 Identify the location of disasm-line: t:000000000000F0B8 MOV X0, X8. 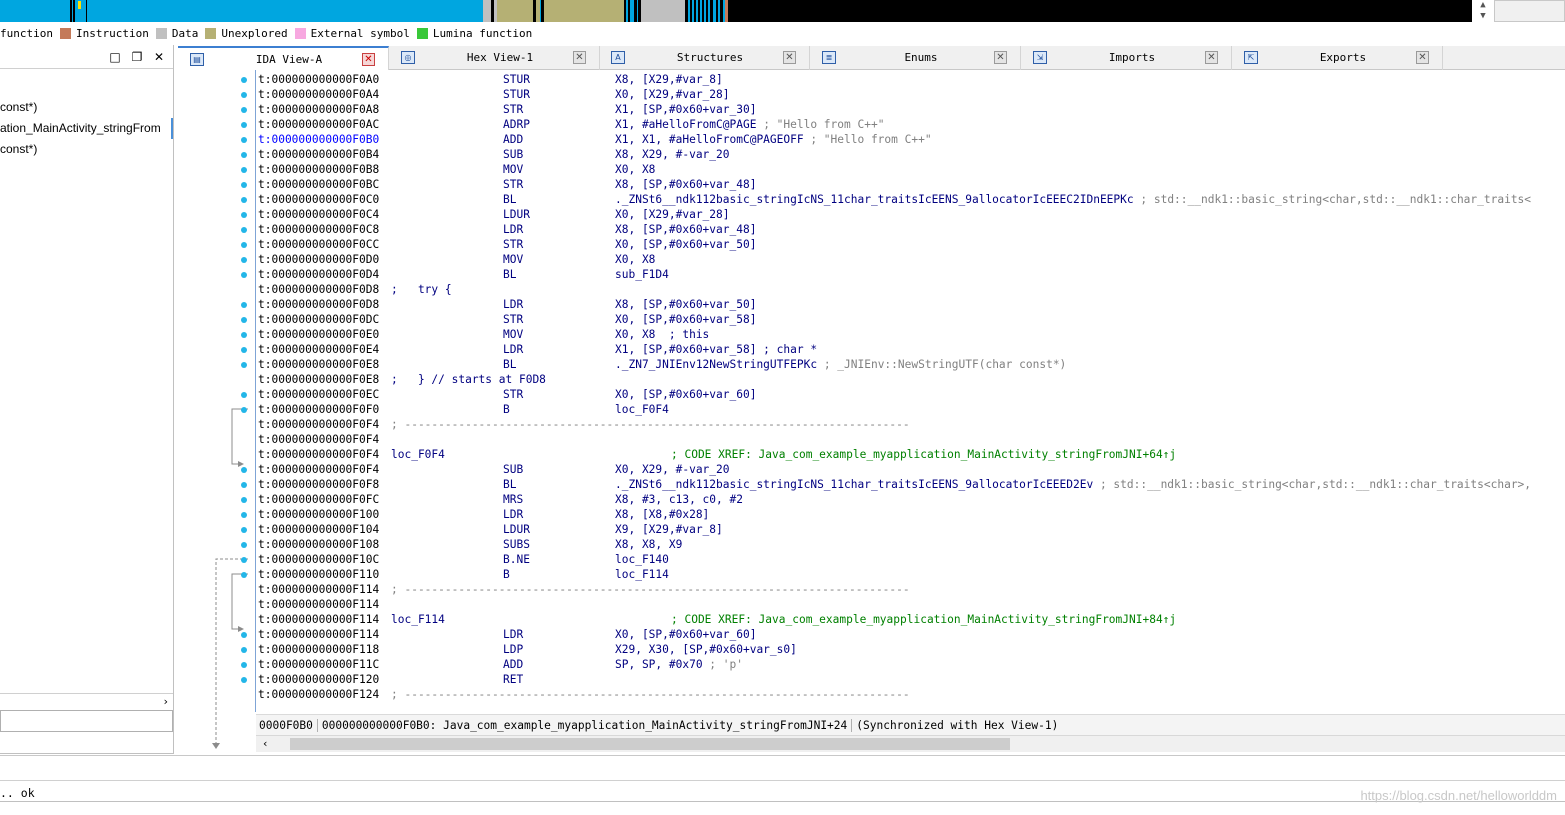
(456, 169).